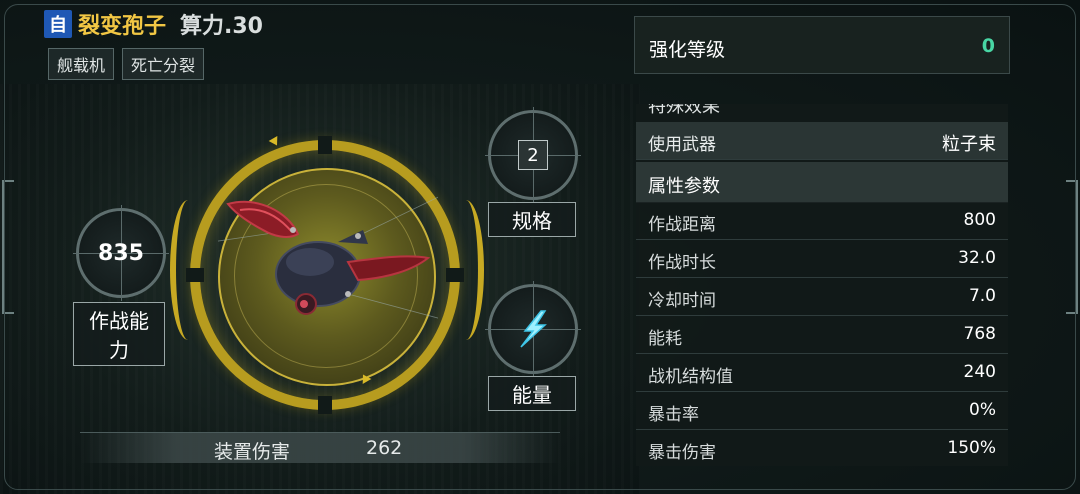 This screenshot has width=1080, height=494. I want to click on attribute-label: 作战距离, so click(682, 225).